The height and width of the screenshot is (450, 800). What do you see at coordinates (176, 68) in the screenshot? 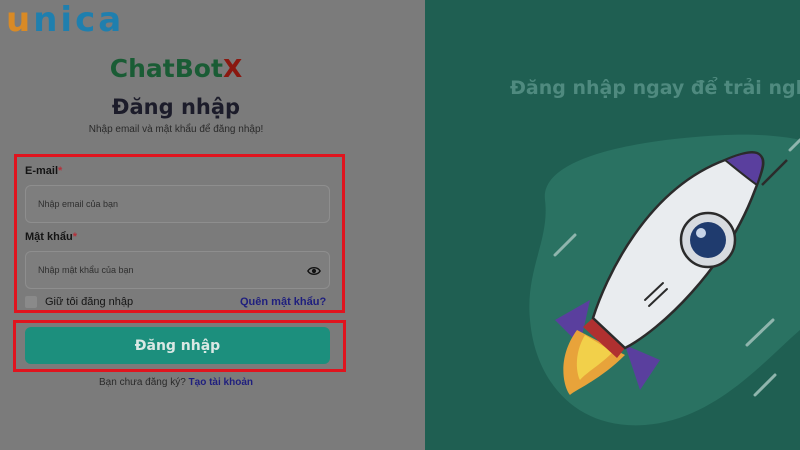
I see `brand-logo: ChatBotX` at bounding box center [176, 68].